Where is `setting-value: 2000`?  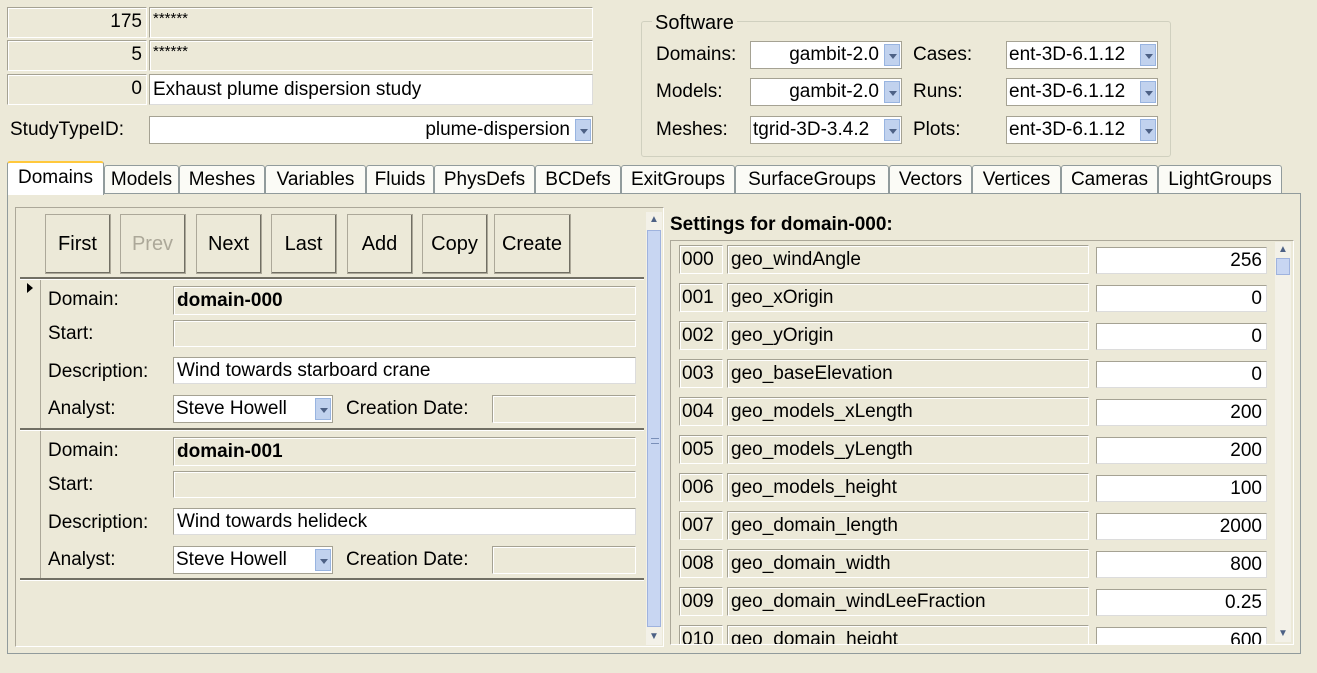 setting-value: 2000 is located at coordinates (1181, 526).